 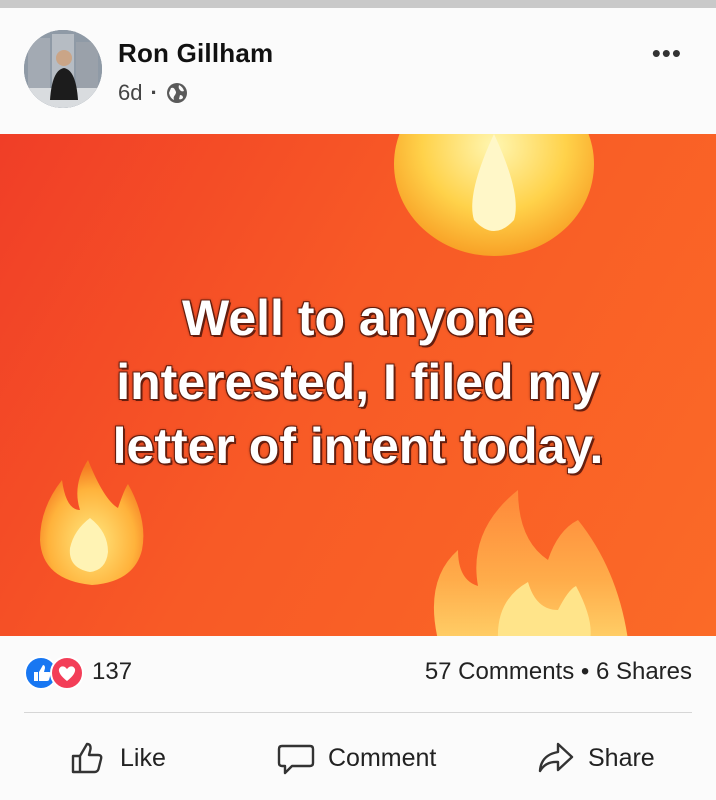 What do you see at coordinates (621, 757) in the screenshot?
I see `share-label: Share` at bounding box center [621, 757].